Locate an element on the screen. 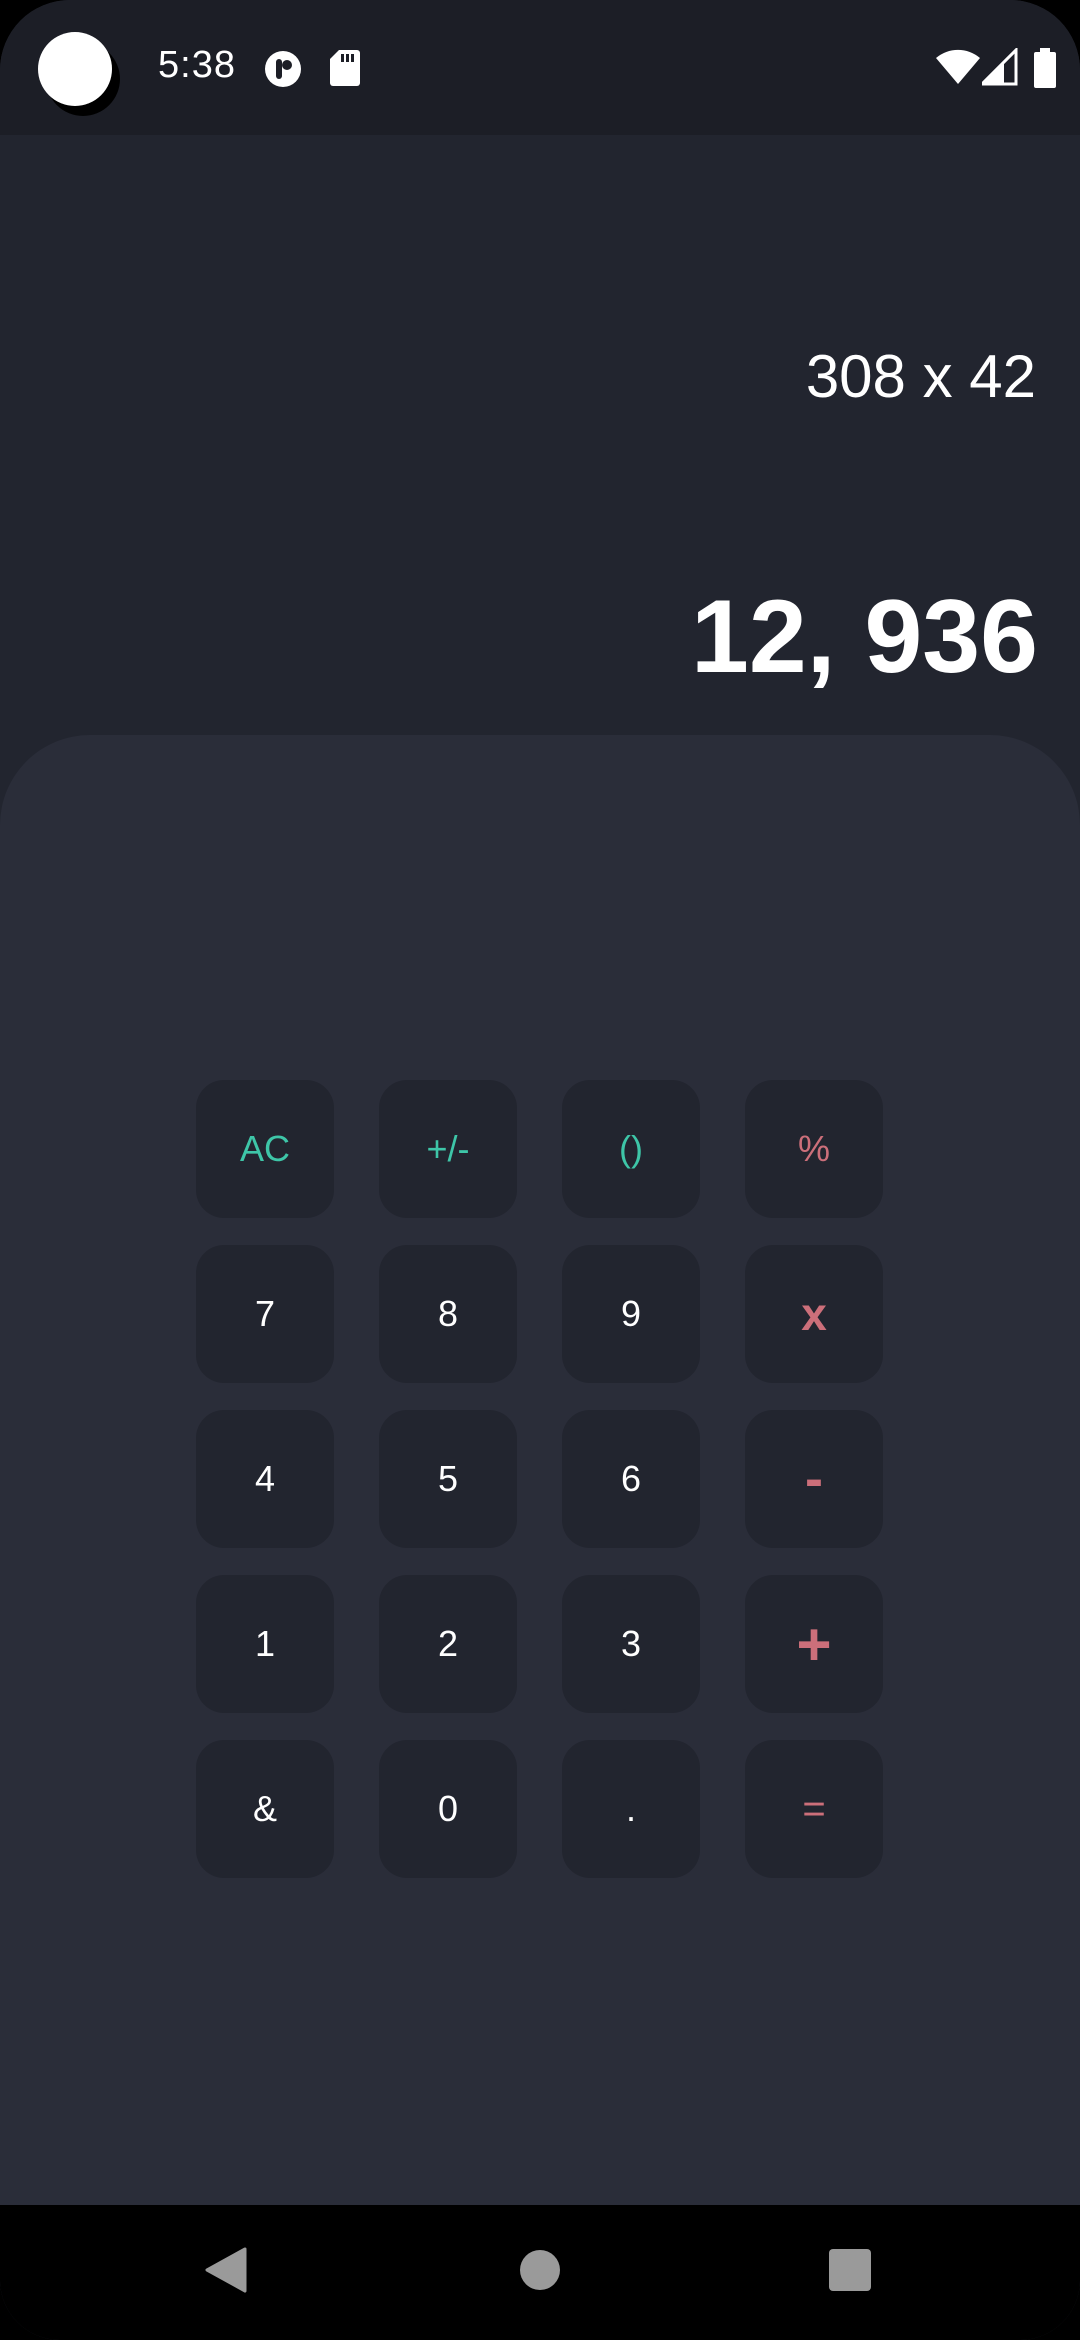  key-9: 9 is located at coordinates (631, 1314).